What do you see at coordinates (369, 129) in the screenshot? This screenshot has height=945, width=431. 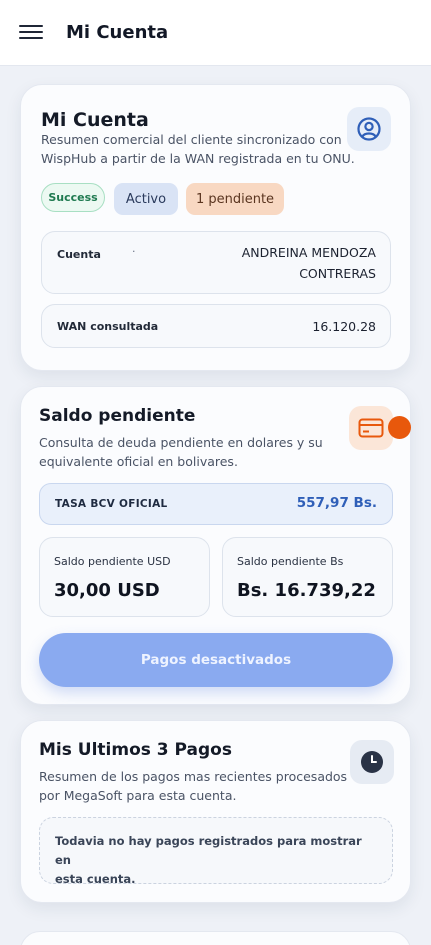 I see `user-circle-icon` at bounding box center [369, 129].